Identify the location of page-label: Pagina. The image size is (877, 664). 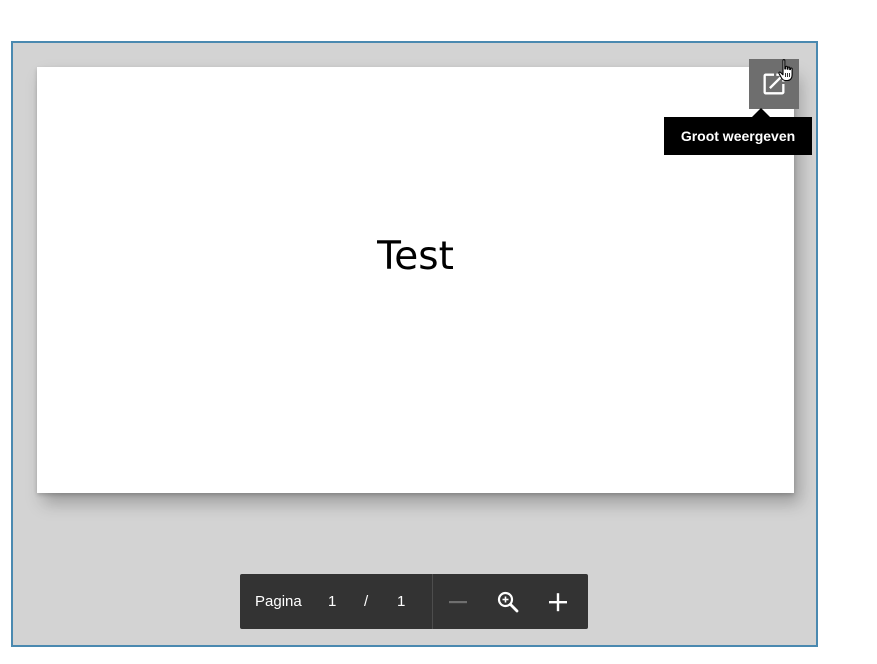
(278, 601).